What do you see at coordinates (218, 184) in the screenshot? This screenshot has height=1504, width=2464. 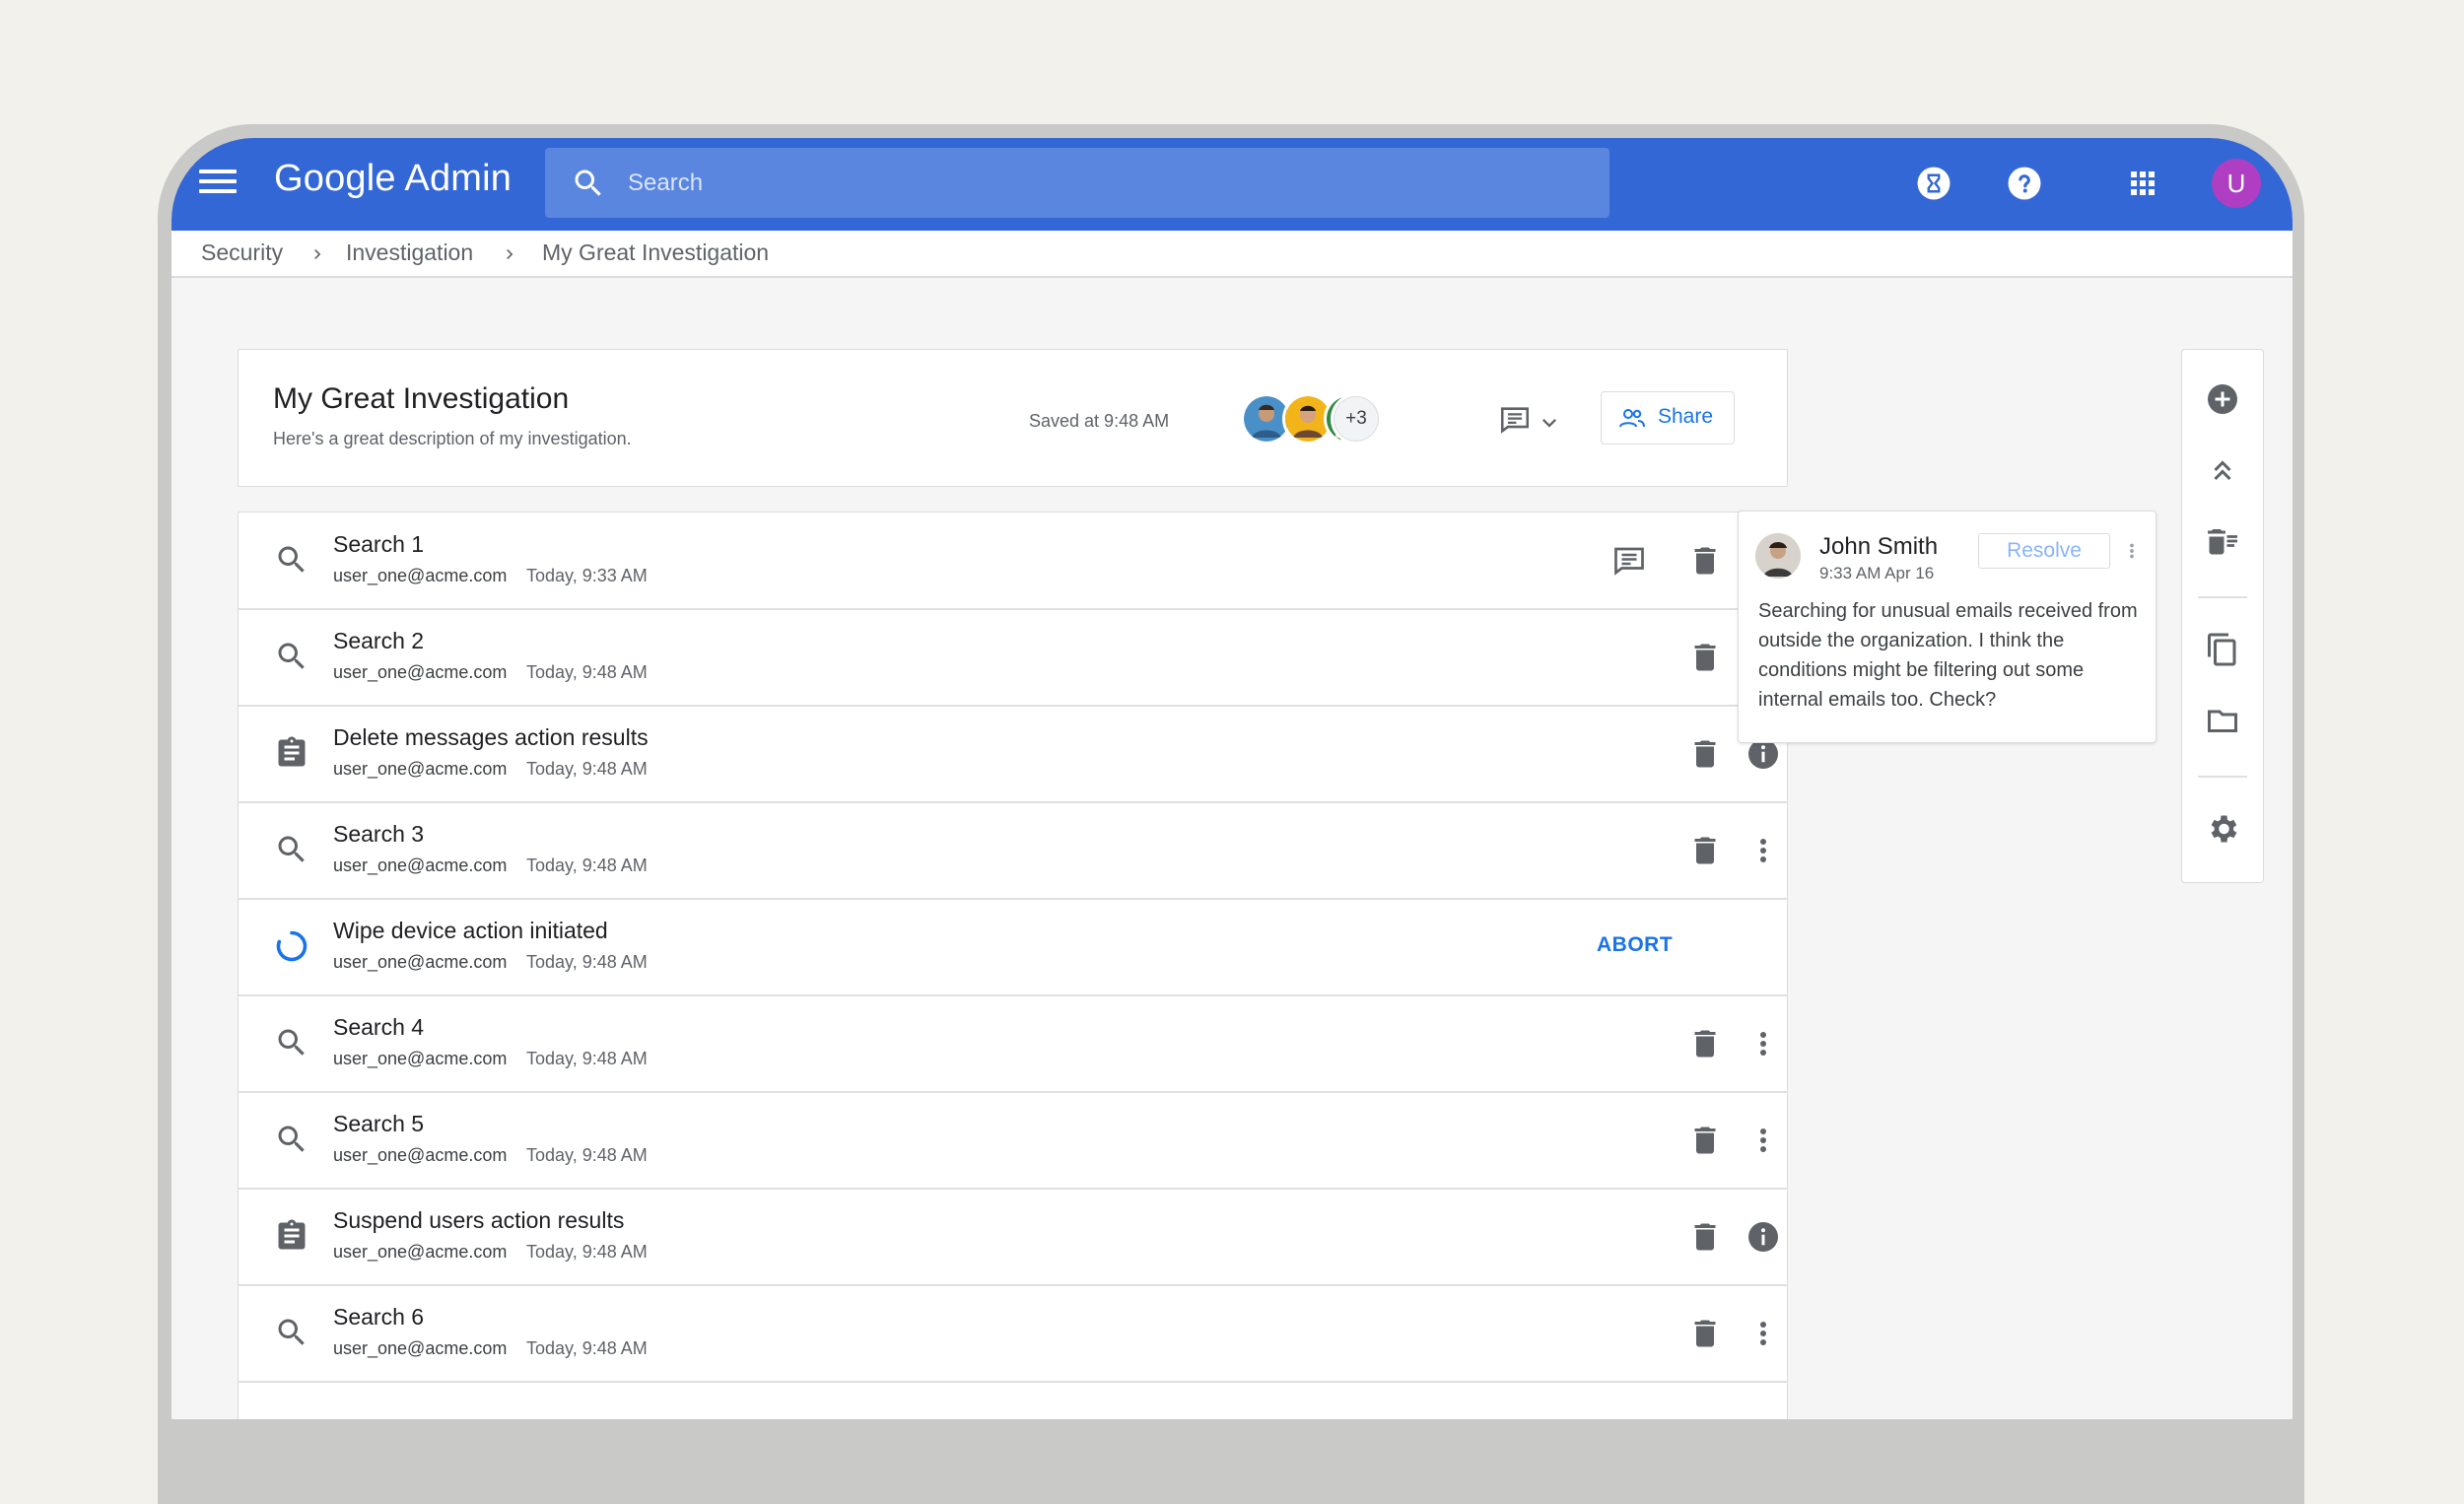 I see `menu-icon` at bounding box center [218, 184].